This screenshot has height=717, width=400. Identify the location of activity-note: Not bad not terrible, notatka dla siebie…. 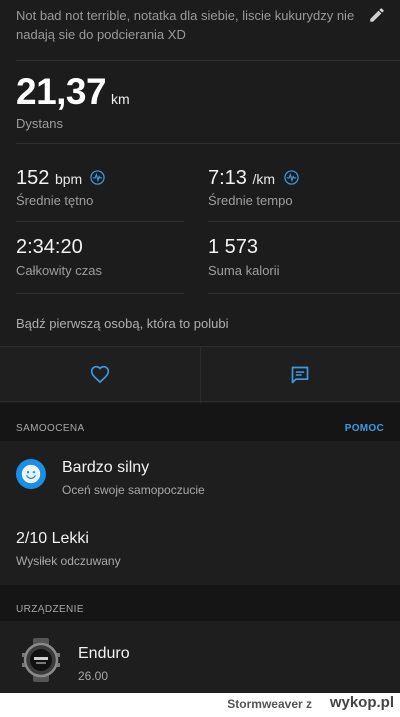
(200, 30).